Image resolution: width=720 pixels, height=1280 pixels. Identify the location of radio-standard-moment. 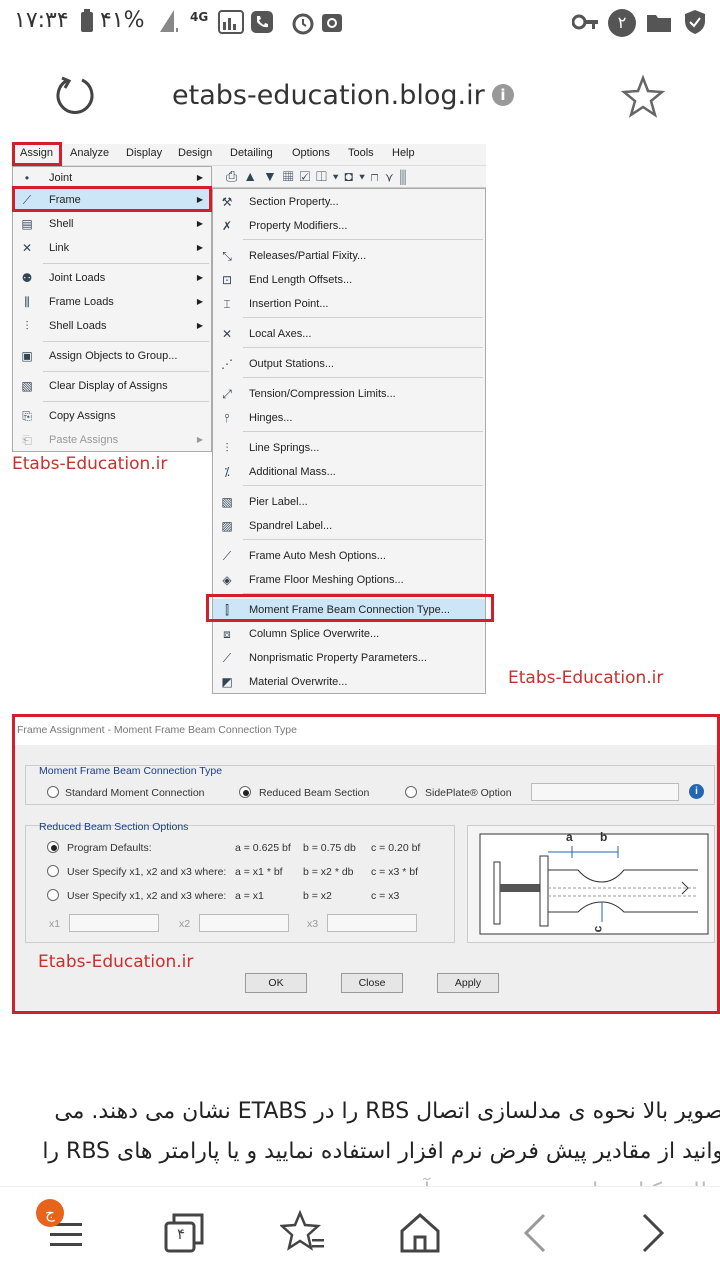
(53, 792).